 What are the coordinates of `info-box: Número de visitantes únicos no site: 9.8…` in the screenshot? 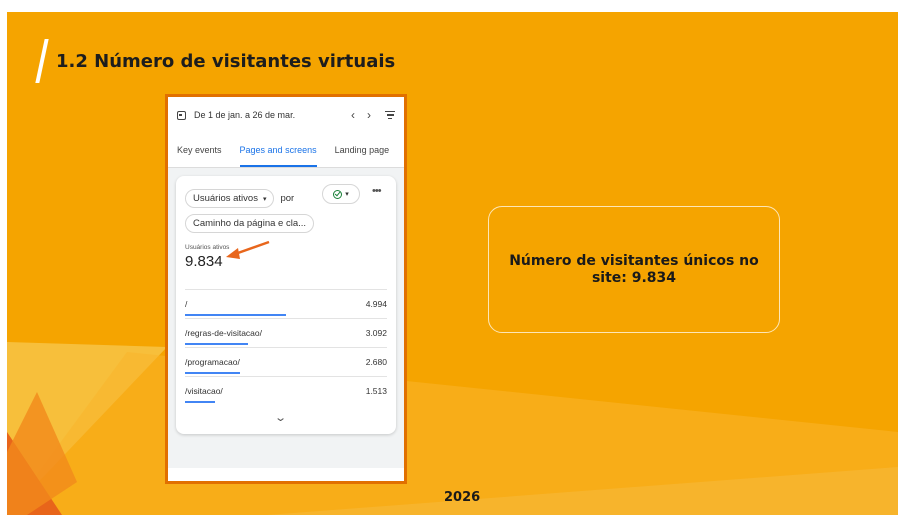 It's located at (634, 269).